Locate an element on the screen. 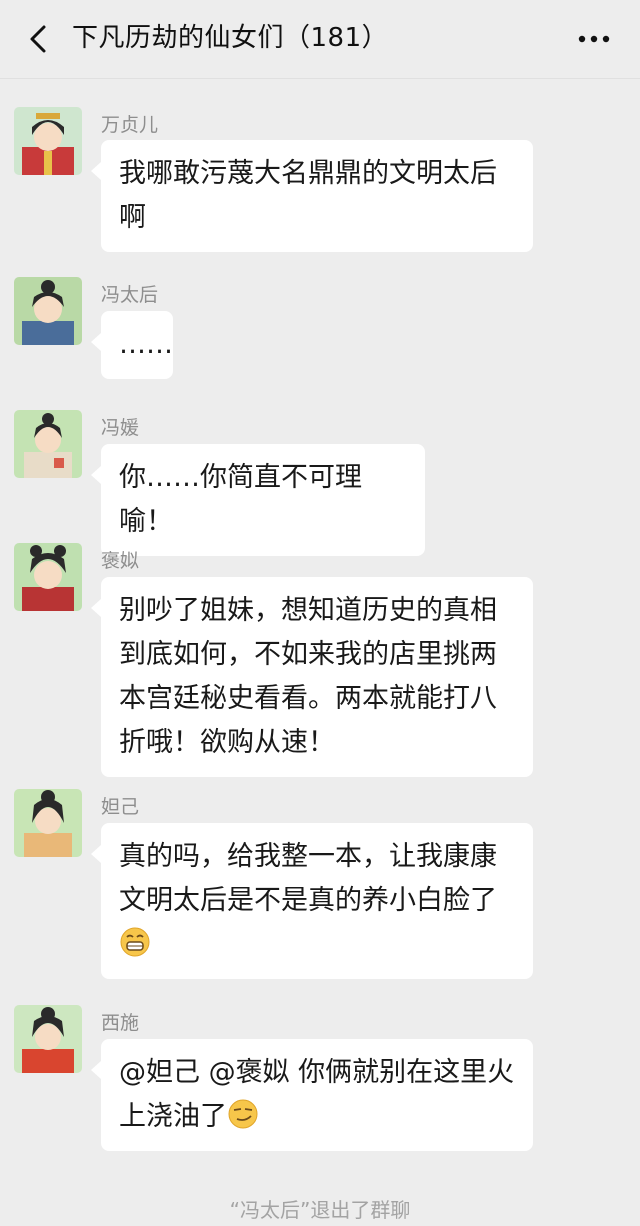  message-bubble: 真的吗，给我整一本，让我康康文明太后是不是真的养小白脸了 is located at coordinates (312, 901).